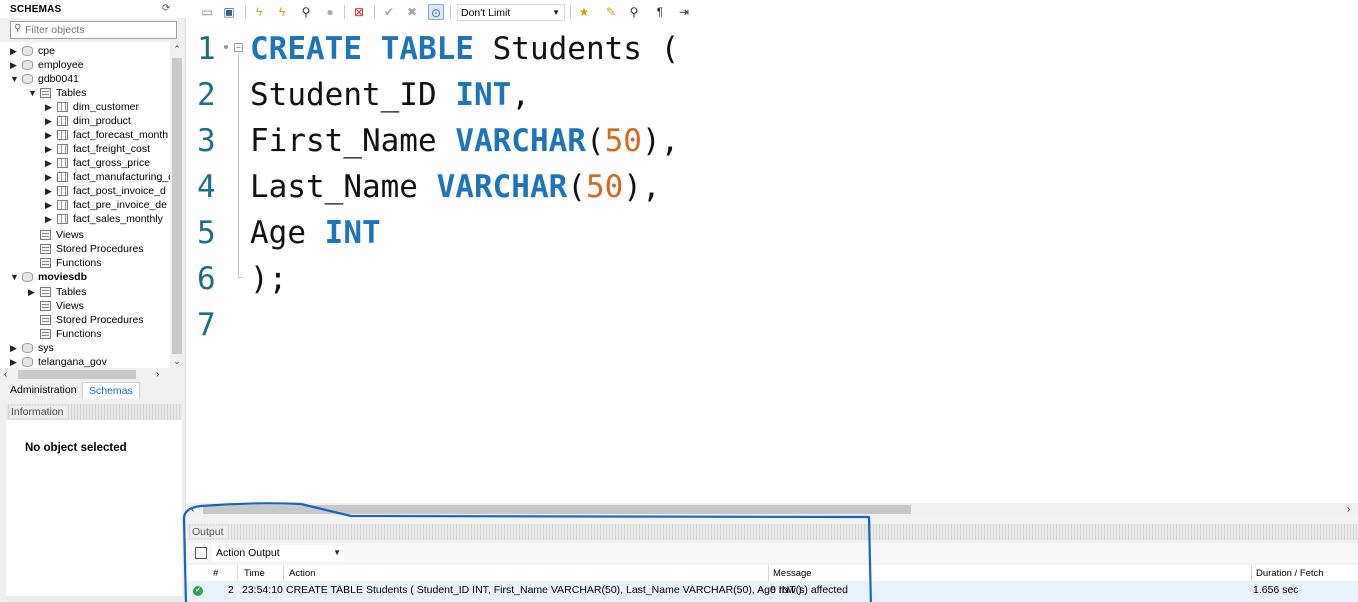 The image size is (1358, 602). Describe the element at coordinates (207, 12) in the screenshot. I see `open-folder-icon: ▭` at that location.